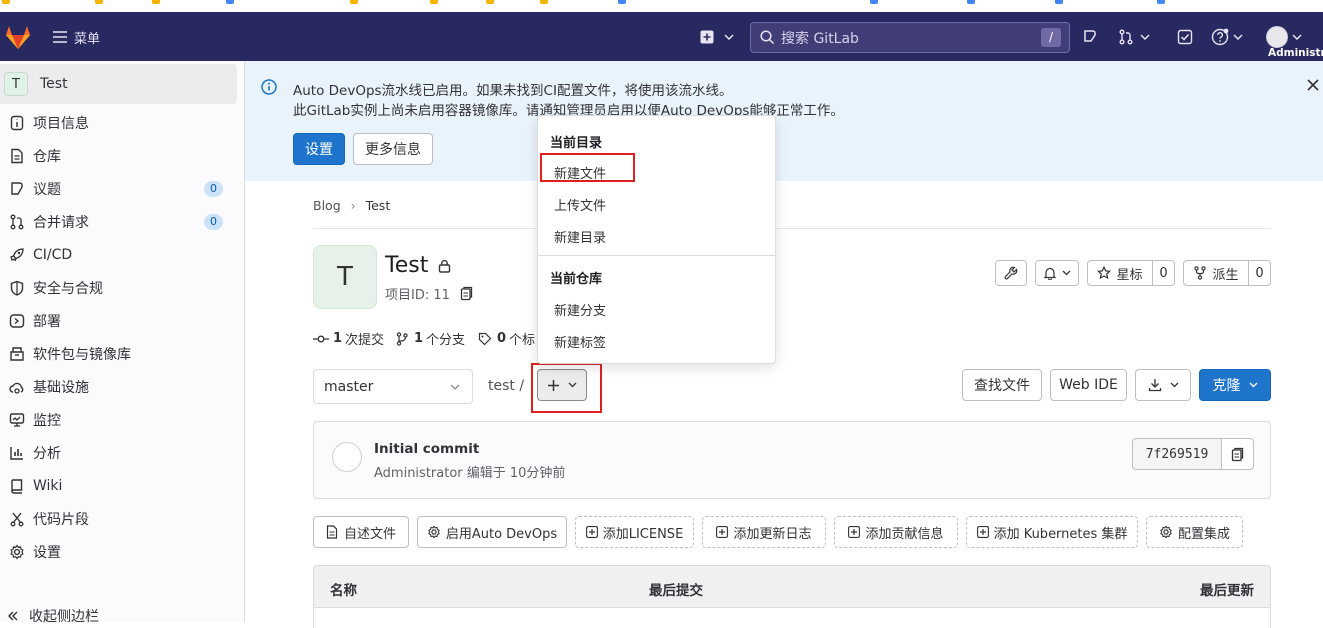  What do you see at coordinates (118, 485) in the screenshot?
I see `sidebar-item-wiki: Wiki` at bounding box center [118, 485].